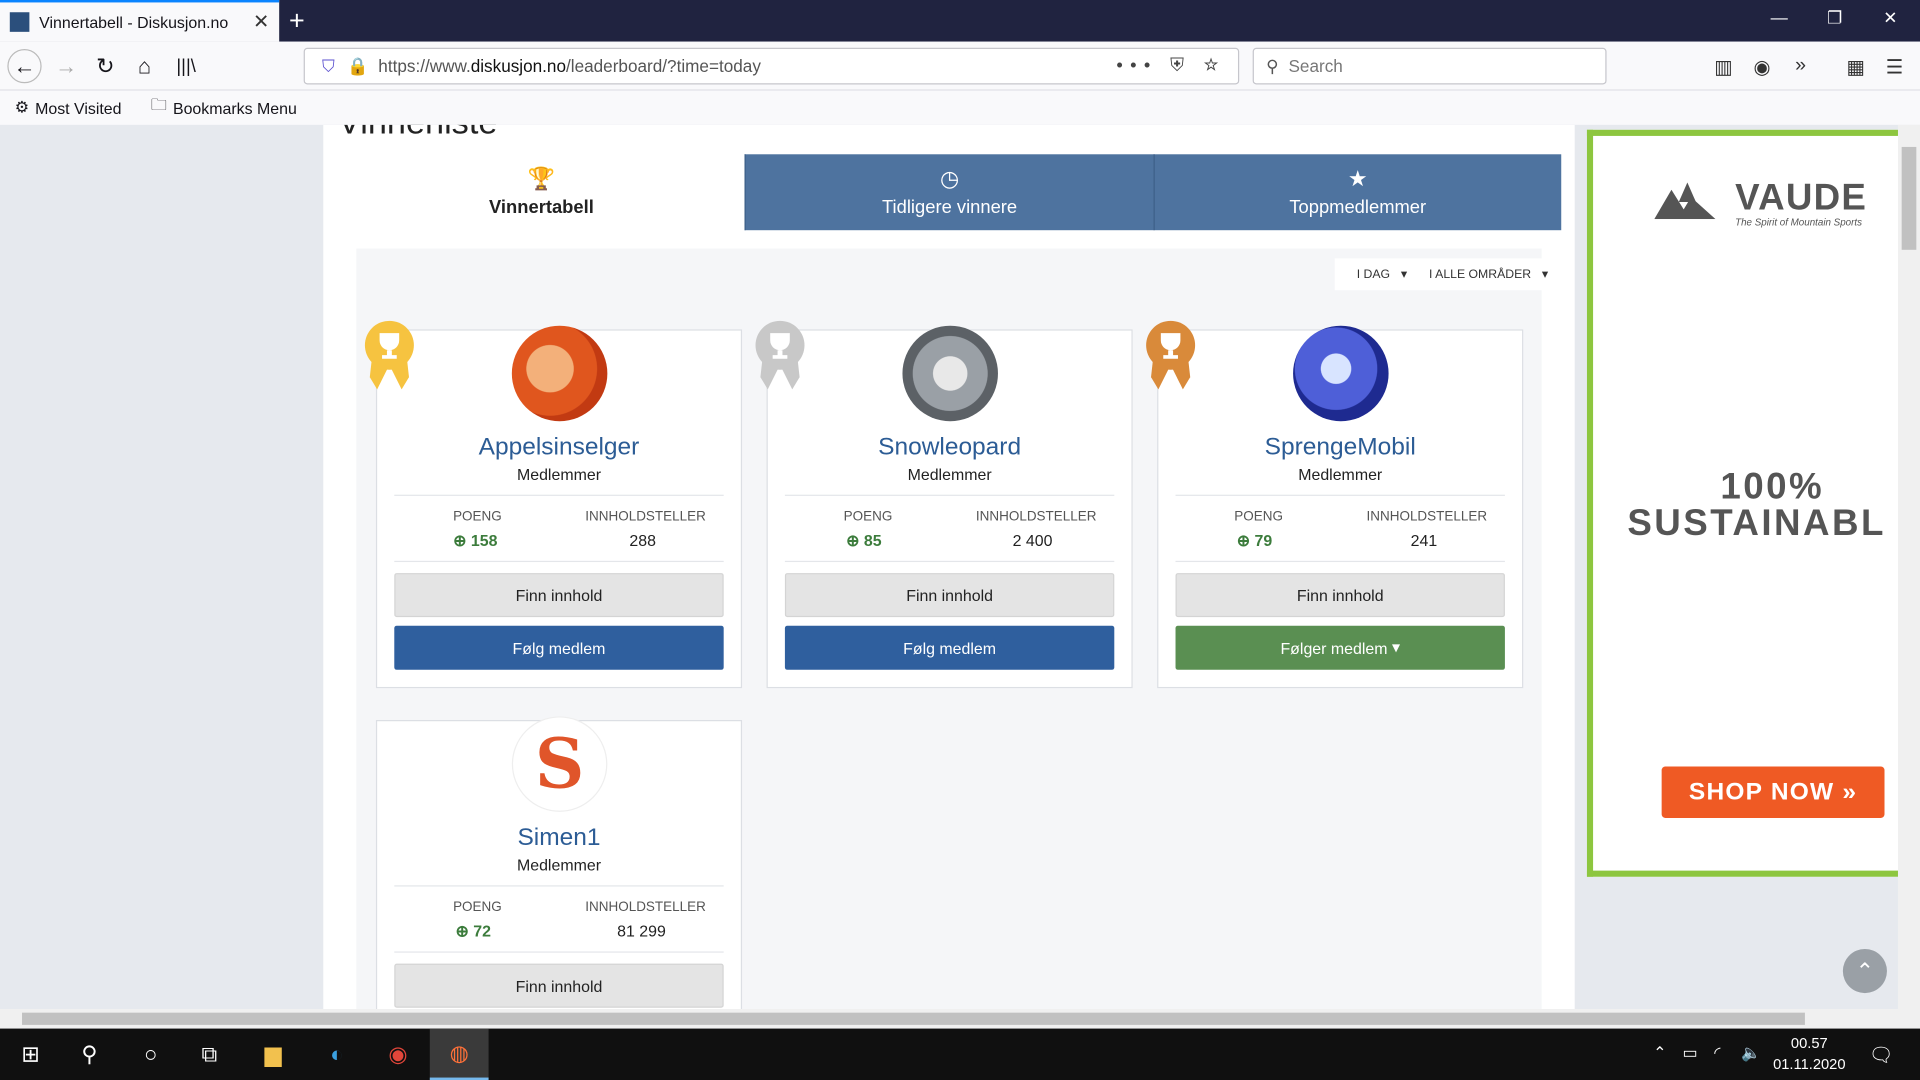  Describe the element at coordinates (1834, 17) in the screenshot. I see `restore-icon: ❐` at that location.